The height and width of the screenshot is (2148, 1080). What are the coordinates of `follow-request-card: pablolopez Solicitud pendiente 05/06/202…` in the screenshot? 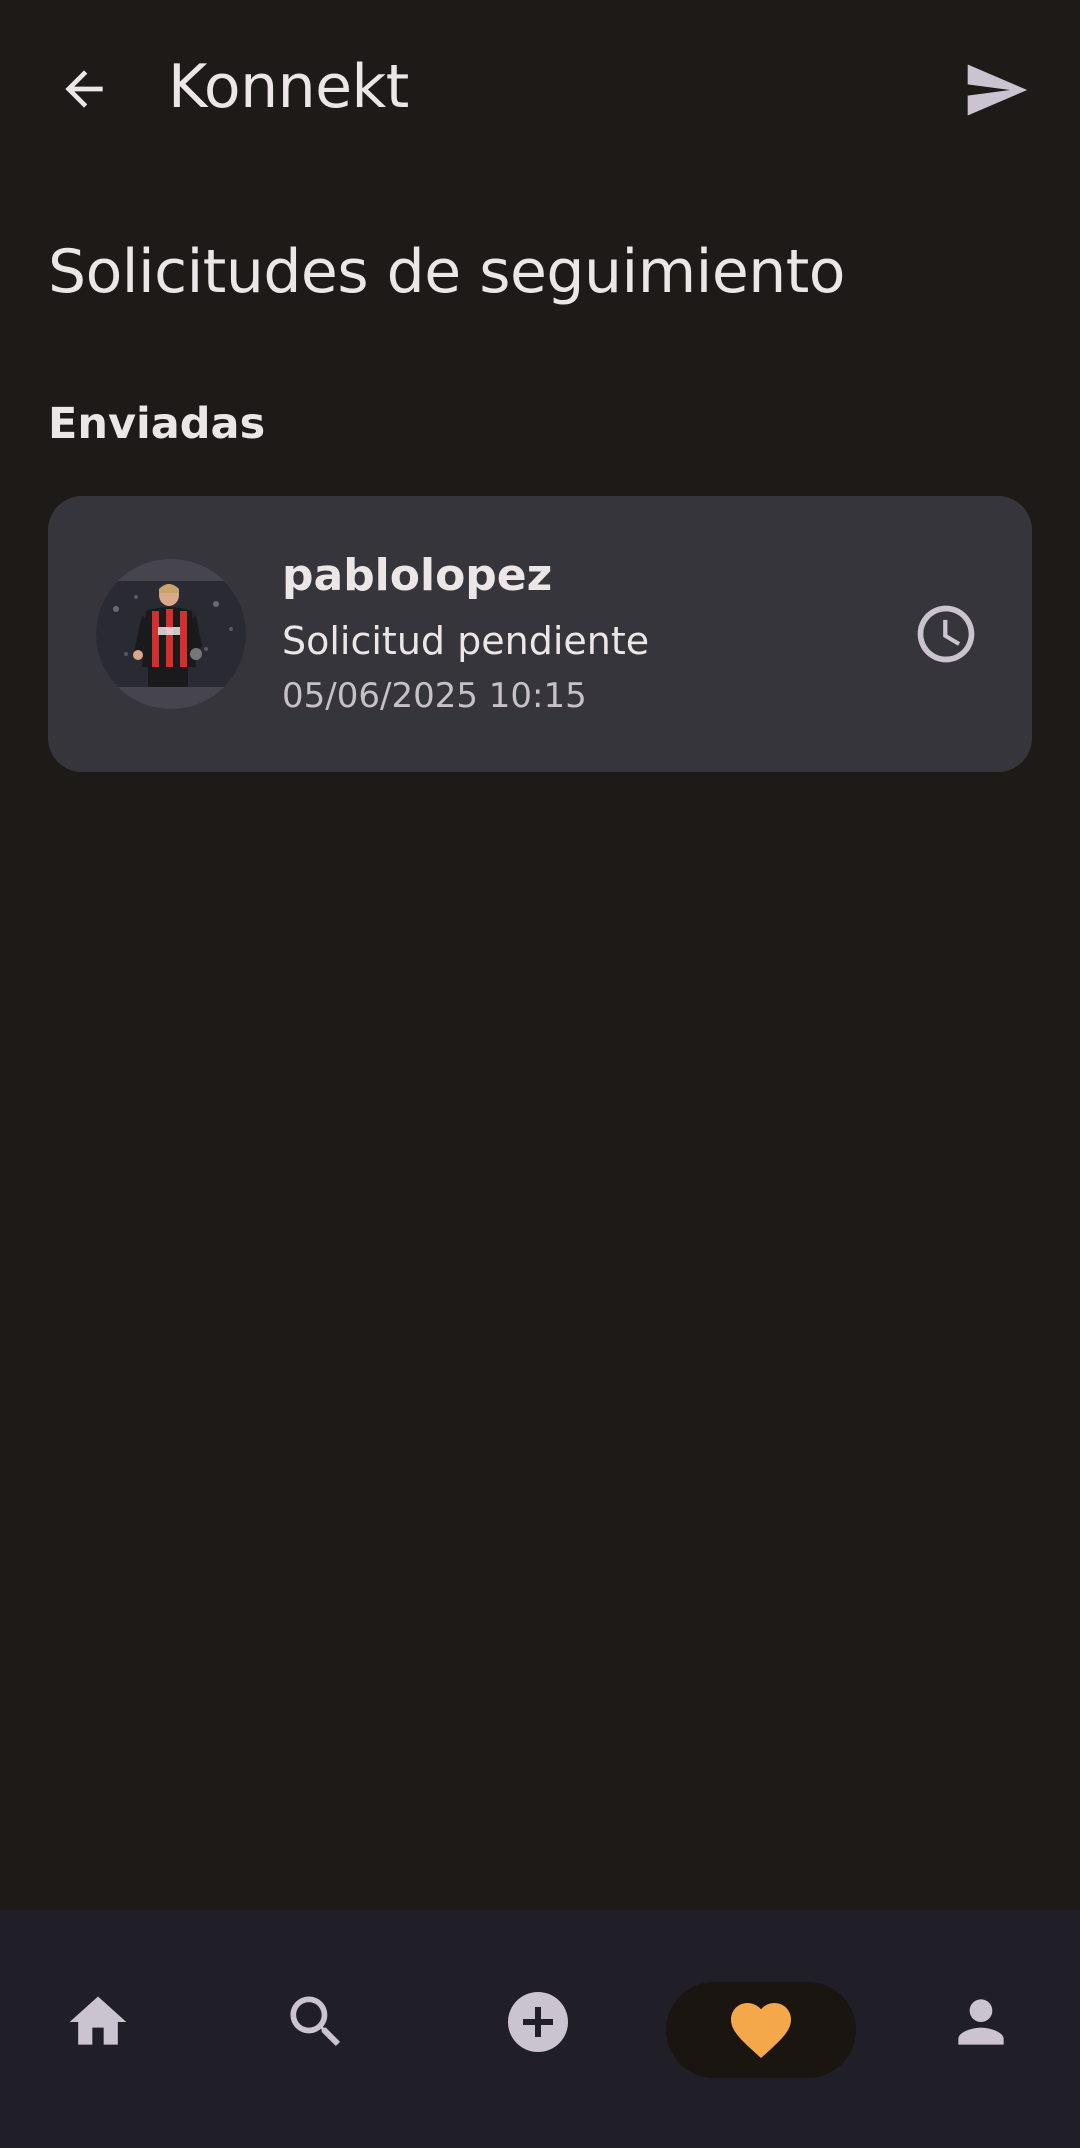 It's located at (540, 634).